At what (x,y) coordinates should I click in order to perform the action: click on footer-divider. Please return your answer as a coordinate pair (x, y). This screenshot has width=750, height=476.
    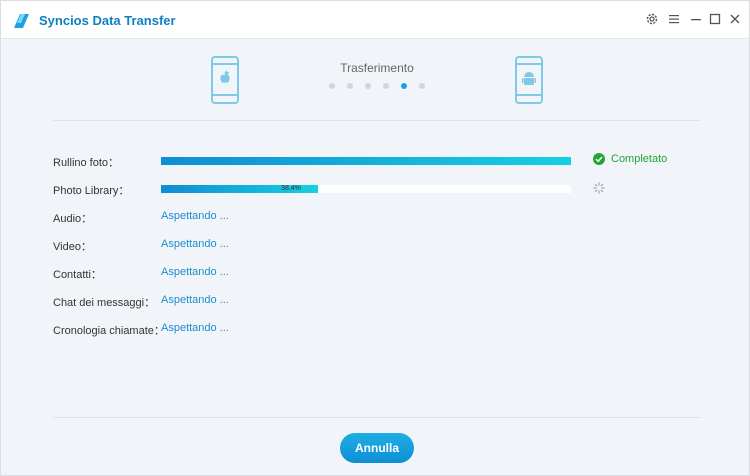
    Looking at the image, I should click on (377, 417).